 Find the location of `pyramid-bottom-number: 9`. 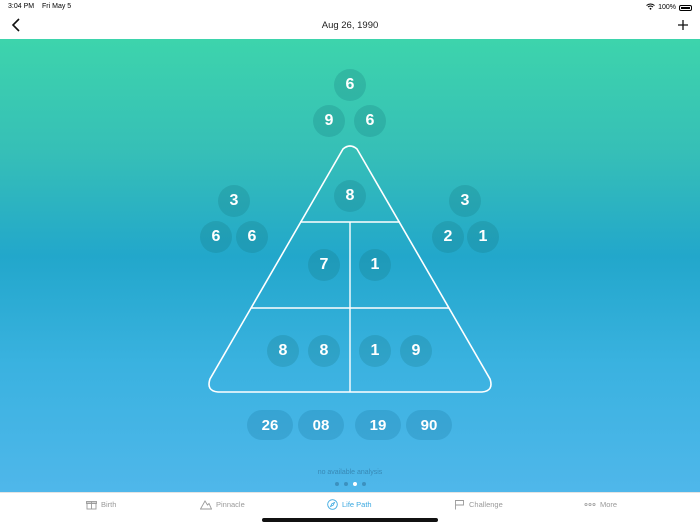

pyramid-bottom-number: 9 is located at coordinates (416, 351).